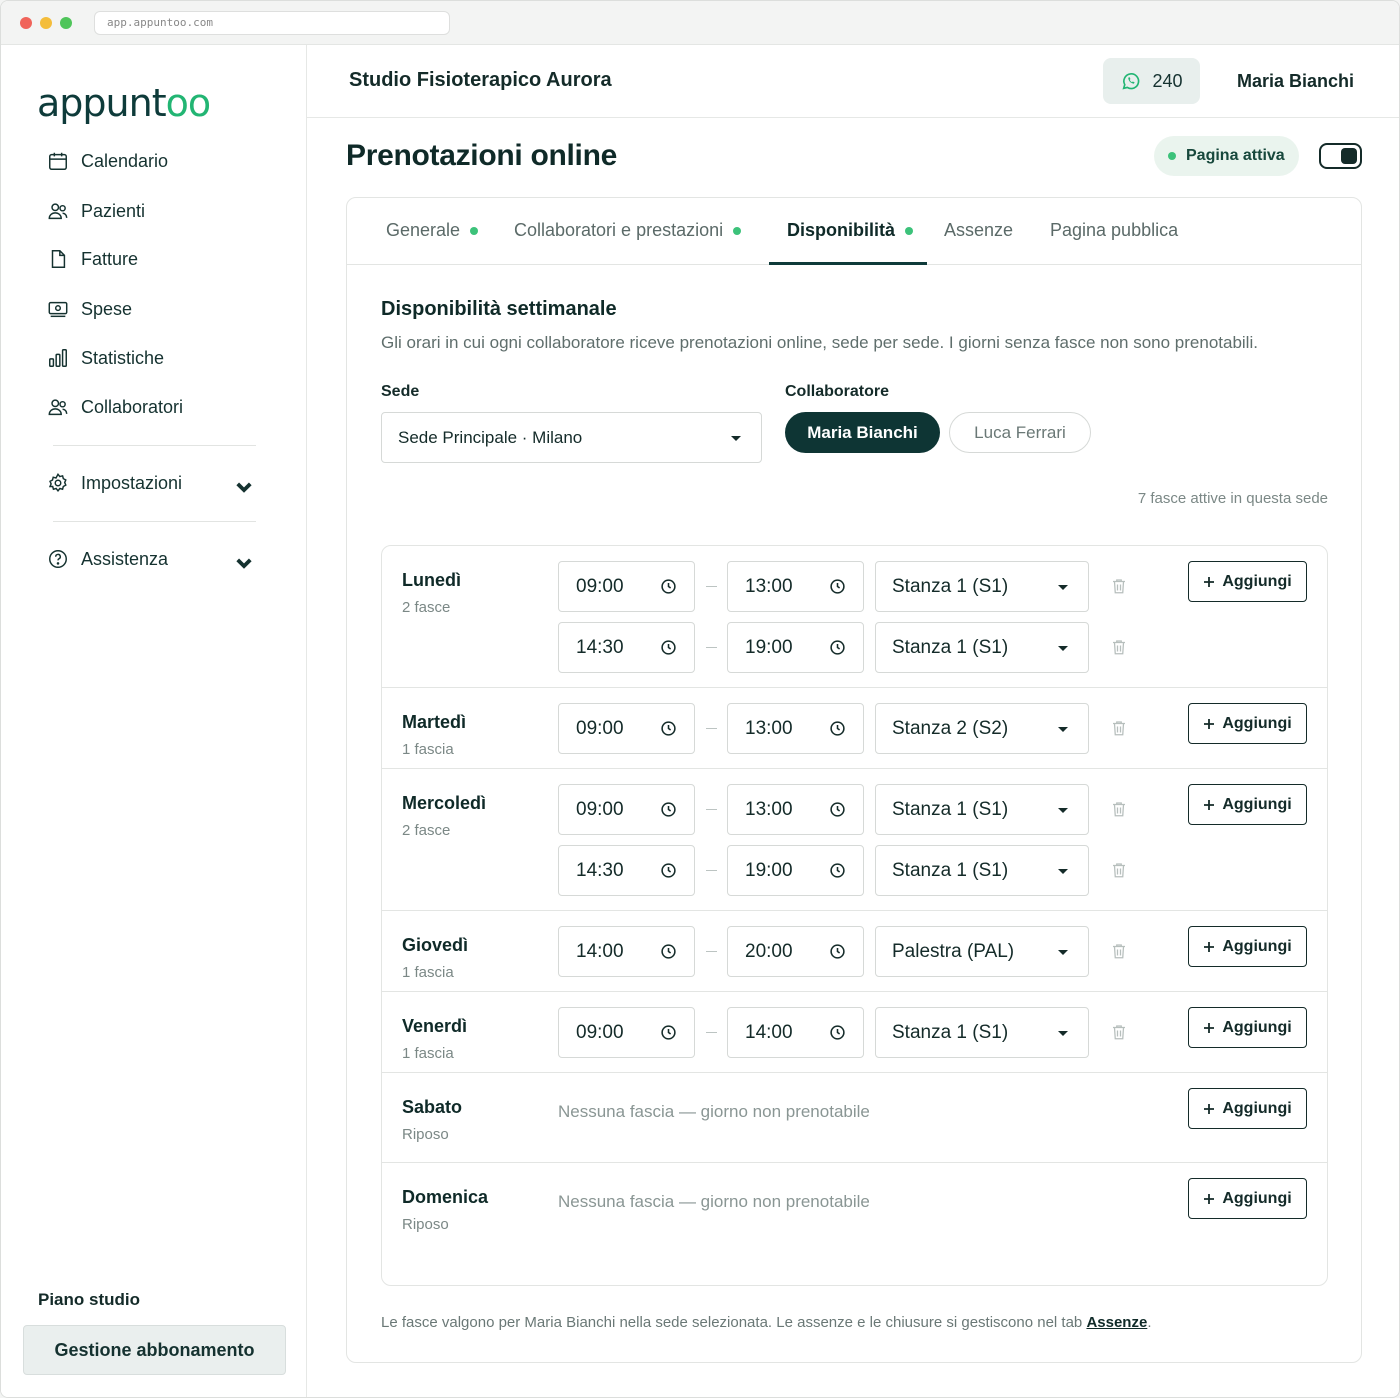  I want to click on sidebar-divider, so click(154, 521).